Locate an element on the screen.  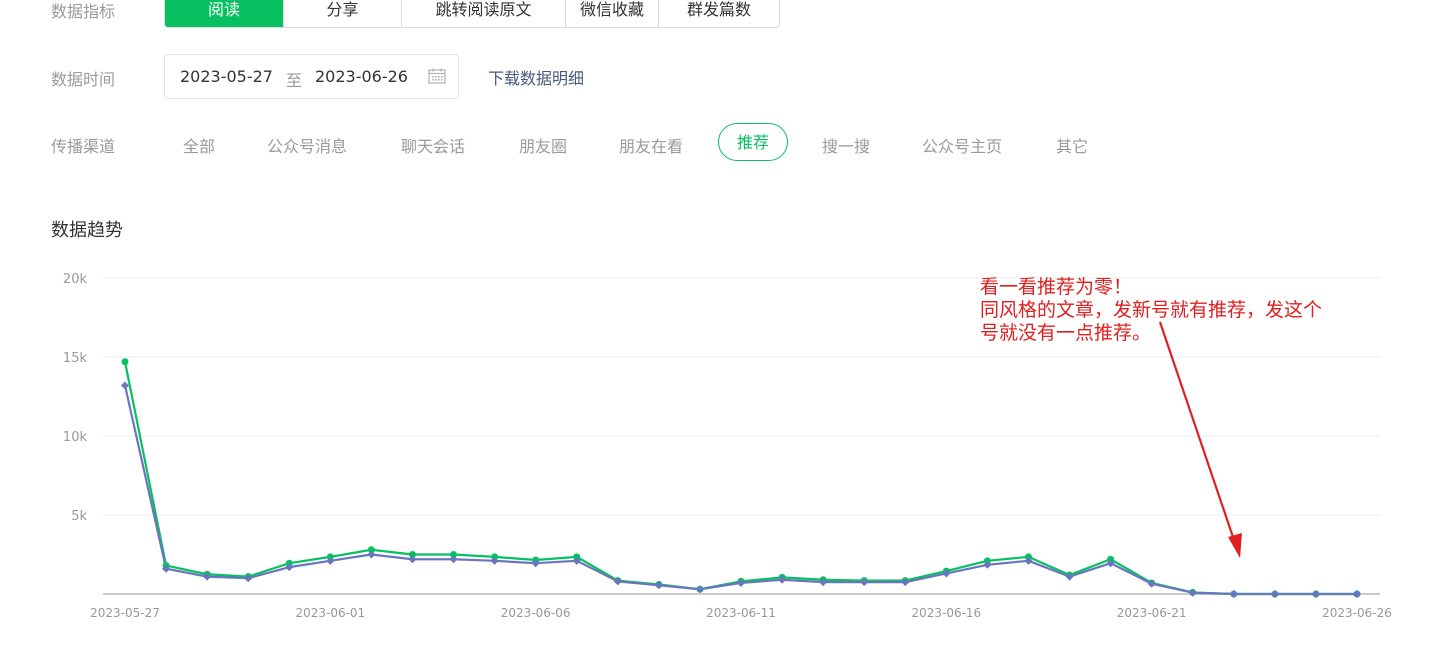
y-tick-label: 15k is located at coordinates (75, 358).